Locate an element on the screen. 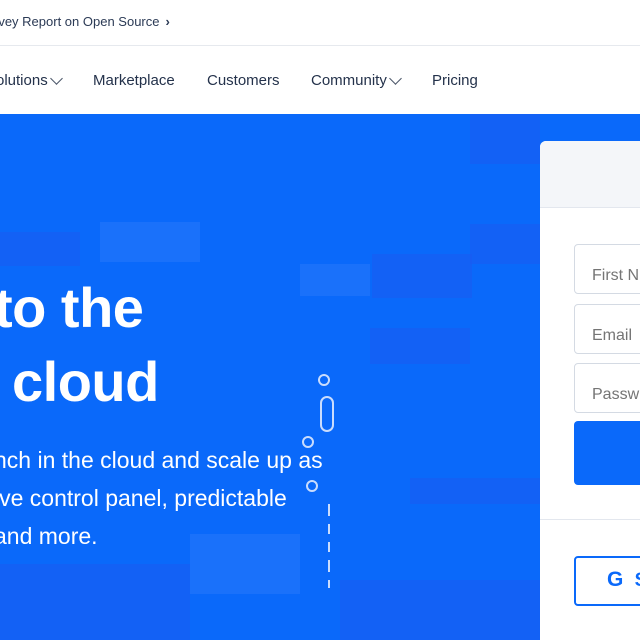  nav-item-label: Marketplace is located at coordinates (134, 80).